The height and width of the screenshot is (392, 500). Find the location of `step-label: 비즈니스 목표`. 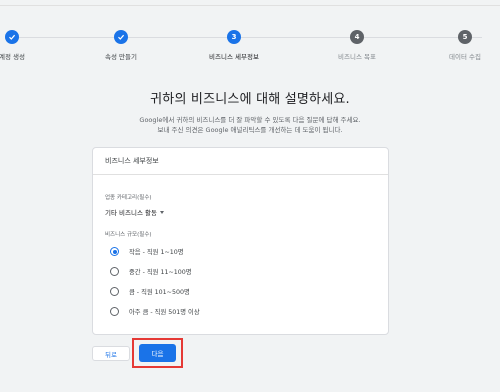

step-label: 비즈니스 목표 is located at coordinates (357, 57).